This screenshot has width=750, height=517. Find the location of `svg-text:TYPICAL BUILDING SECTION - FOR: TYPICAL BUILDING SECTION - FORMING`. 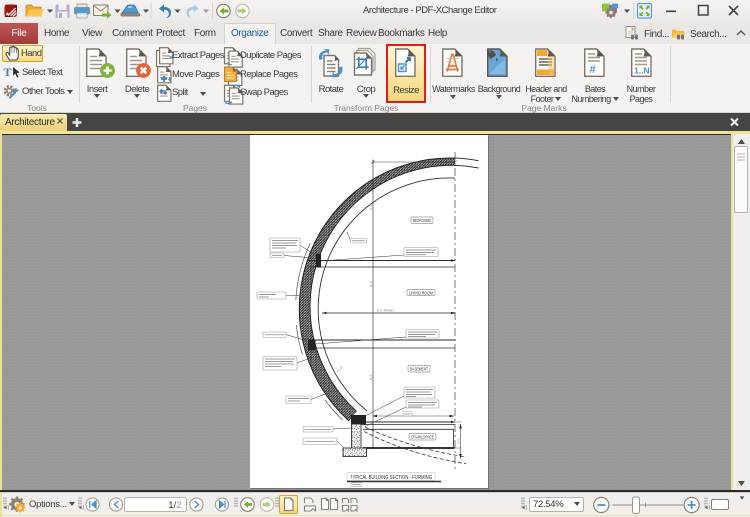

svg-text:TYPICAL BUILDING SECTION - FOR: TYPICAL BUILDING SECTION - FORMING is located at coordinates (391, 478).